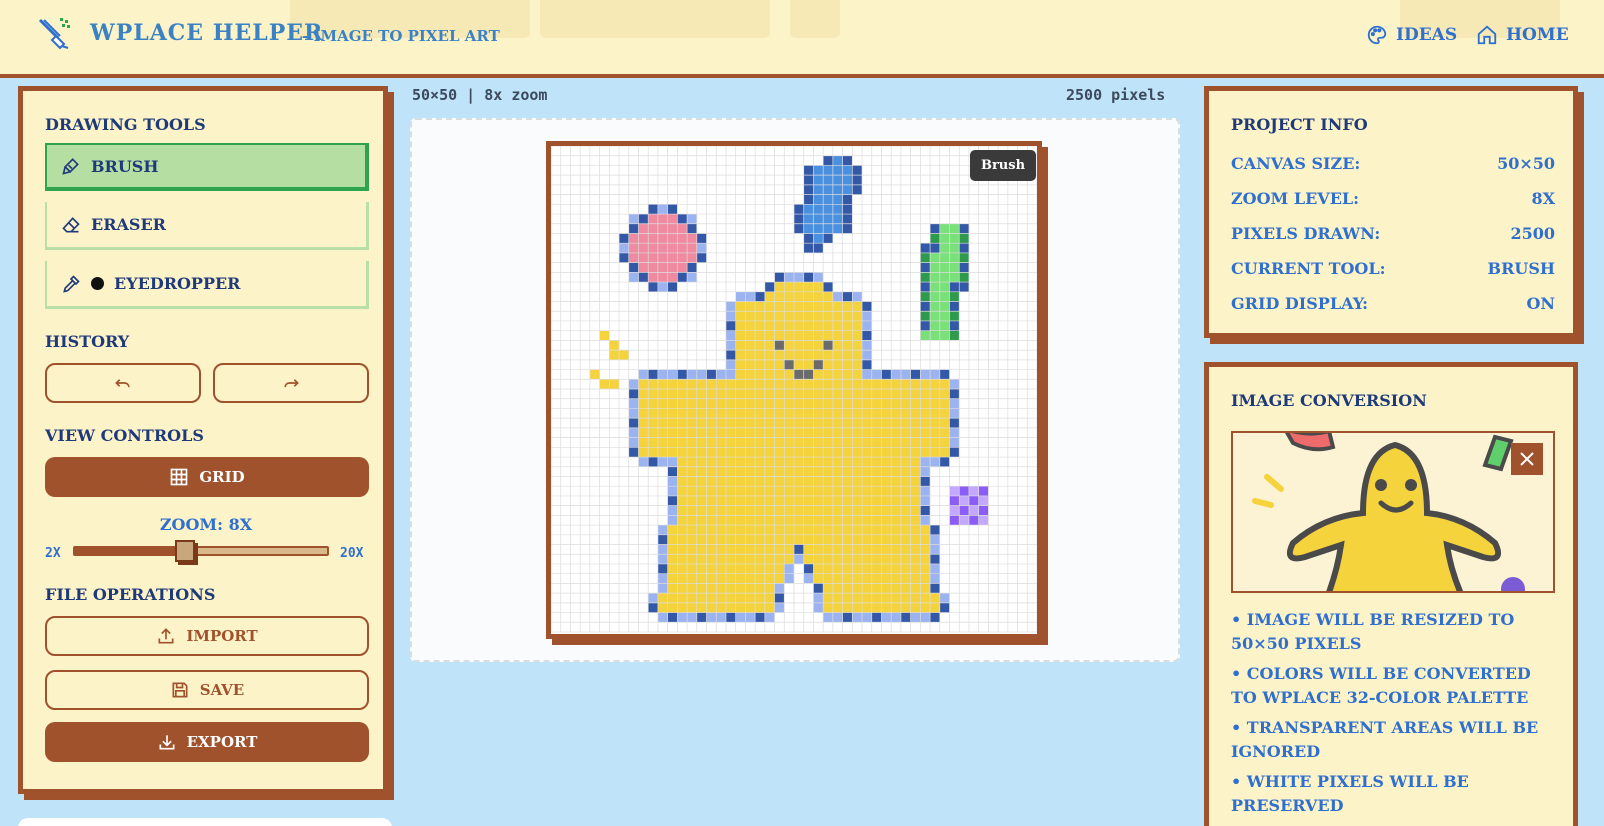  What do you see at coordinates (207, 167) in the screenshot?
I see `brush-tool-button: BRUSH` at bounding box center [207, 167].